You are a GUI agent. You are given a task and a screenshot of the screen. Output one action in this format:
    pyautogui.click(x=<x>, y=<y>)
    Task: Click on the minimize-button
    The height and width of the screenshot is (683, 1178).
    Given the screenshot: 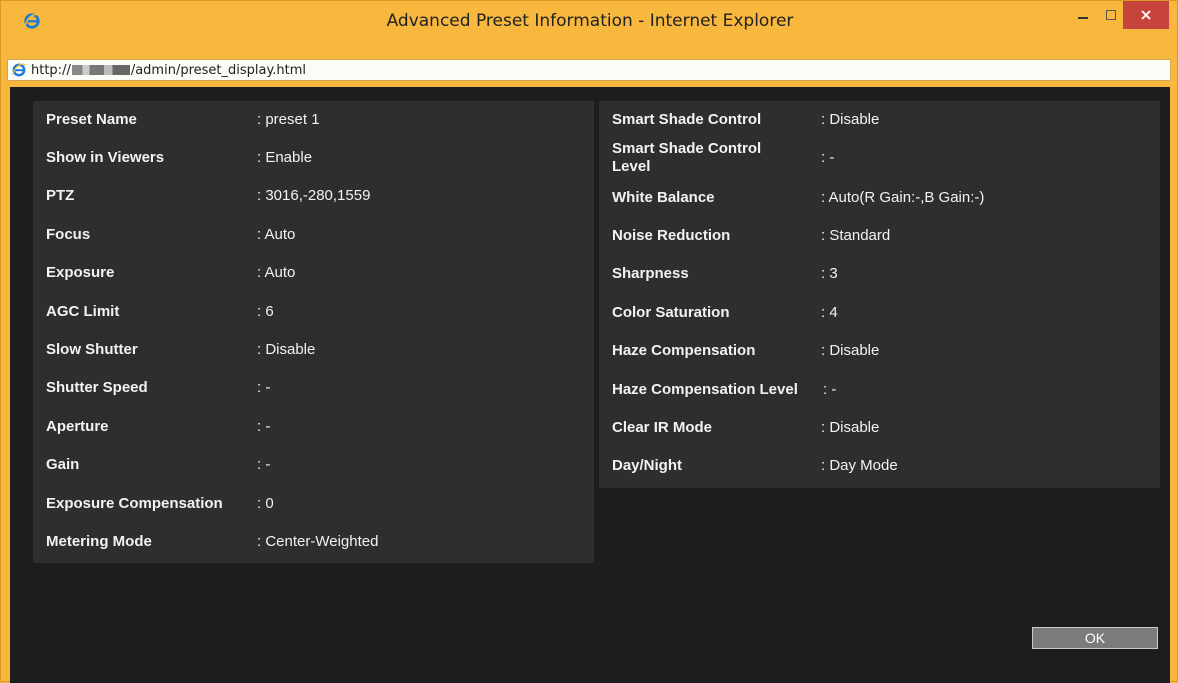 What is the action you would take?
    pyautogui.click(x=1083, y=15)
    